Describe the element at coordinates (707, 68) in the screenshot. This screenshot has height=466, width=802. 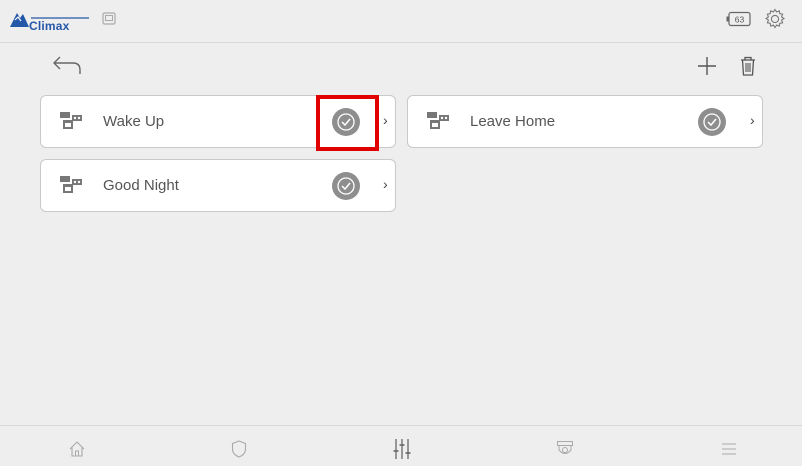
I see `add-button` at that location.